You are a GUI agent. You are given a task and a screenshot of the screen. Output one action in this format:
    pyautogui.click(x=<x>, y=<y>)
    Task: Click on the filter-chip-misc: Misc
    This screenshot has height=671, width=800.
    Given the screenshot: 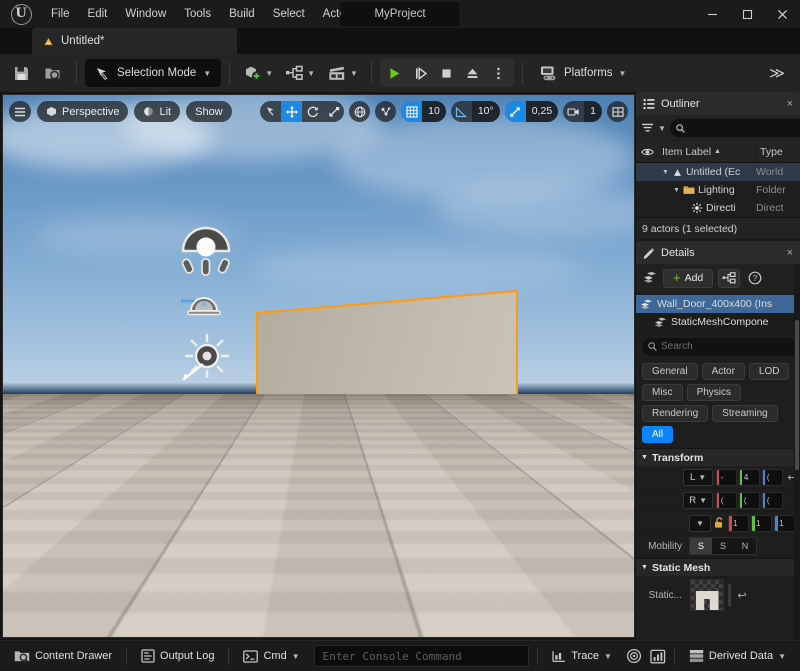 What is the action you would take?
    pyautogui.click(x=662, y=392)
    